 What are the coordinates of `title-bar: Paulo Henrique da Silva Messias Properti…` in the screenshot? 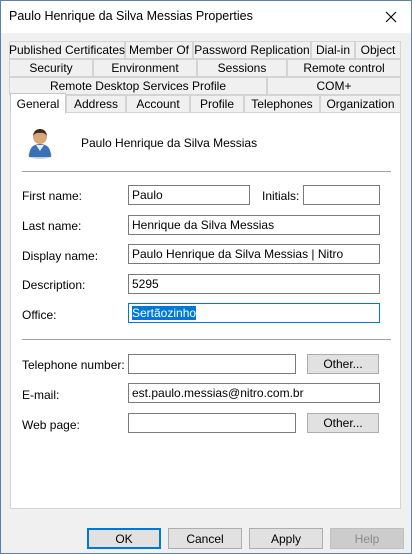 It's located at (206, 17).